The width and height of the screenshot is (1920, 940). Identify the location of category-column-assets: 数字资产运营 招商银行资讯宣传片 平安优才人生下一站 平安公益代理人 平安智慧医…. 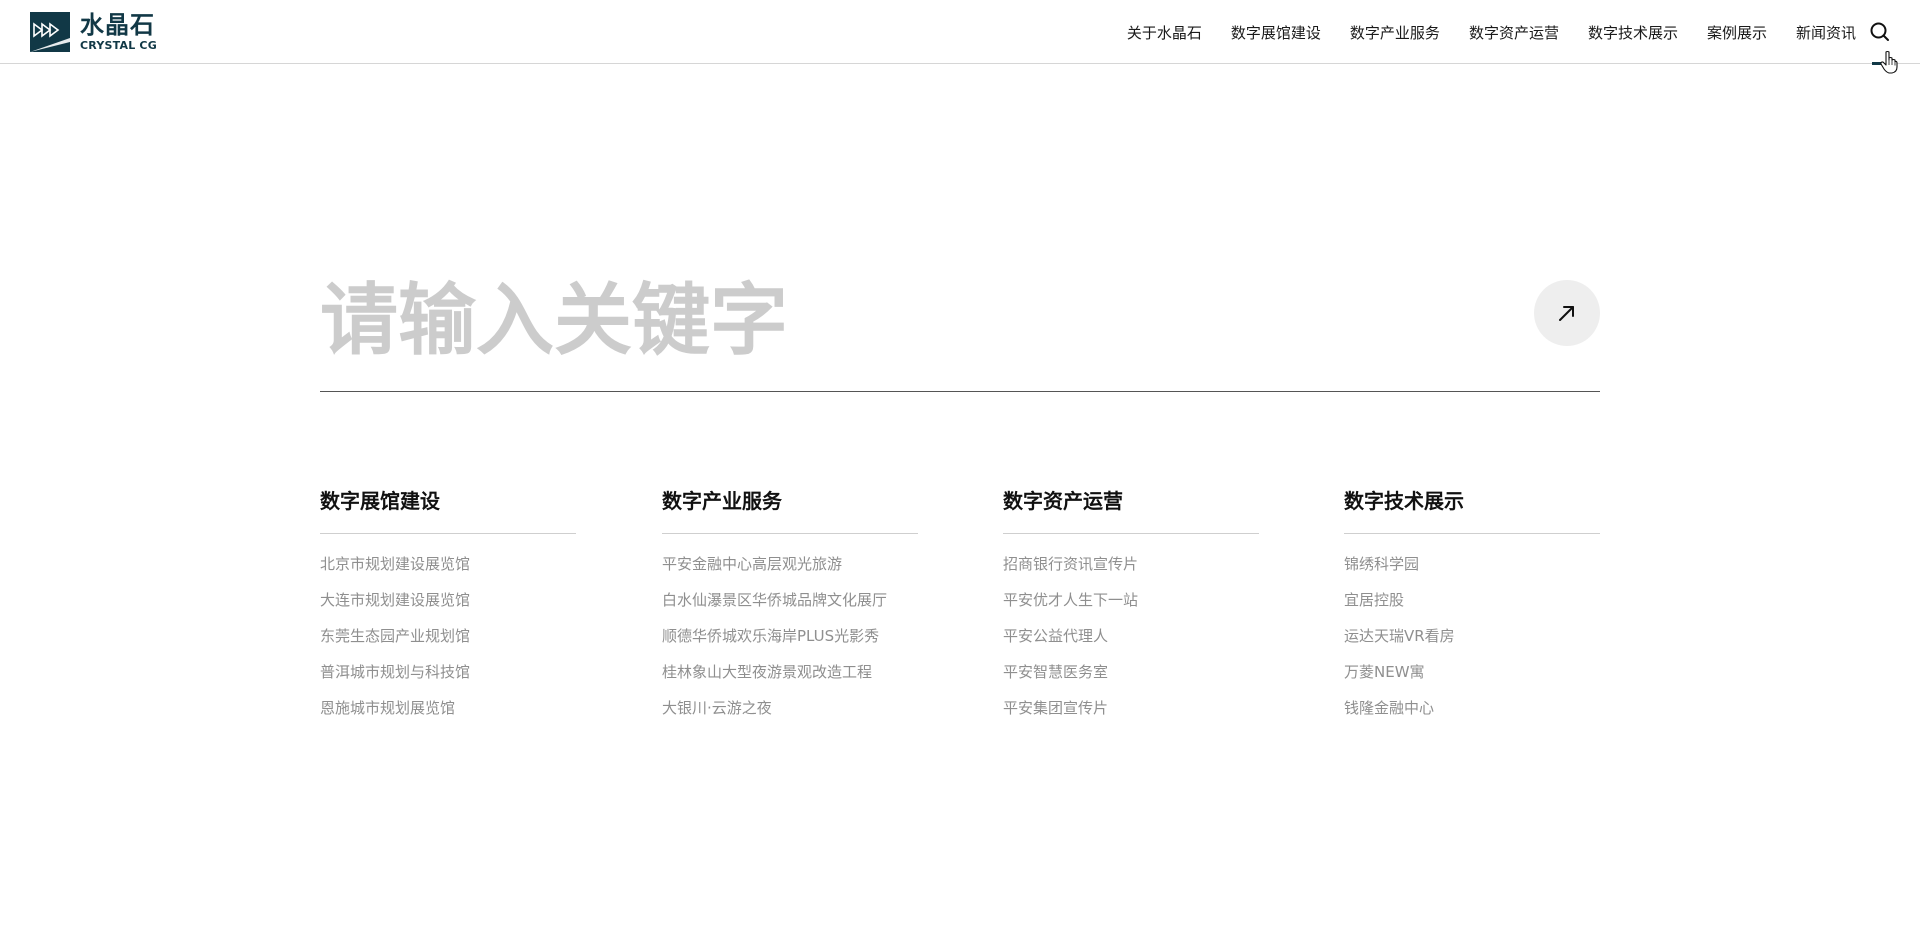
(1131, 611).